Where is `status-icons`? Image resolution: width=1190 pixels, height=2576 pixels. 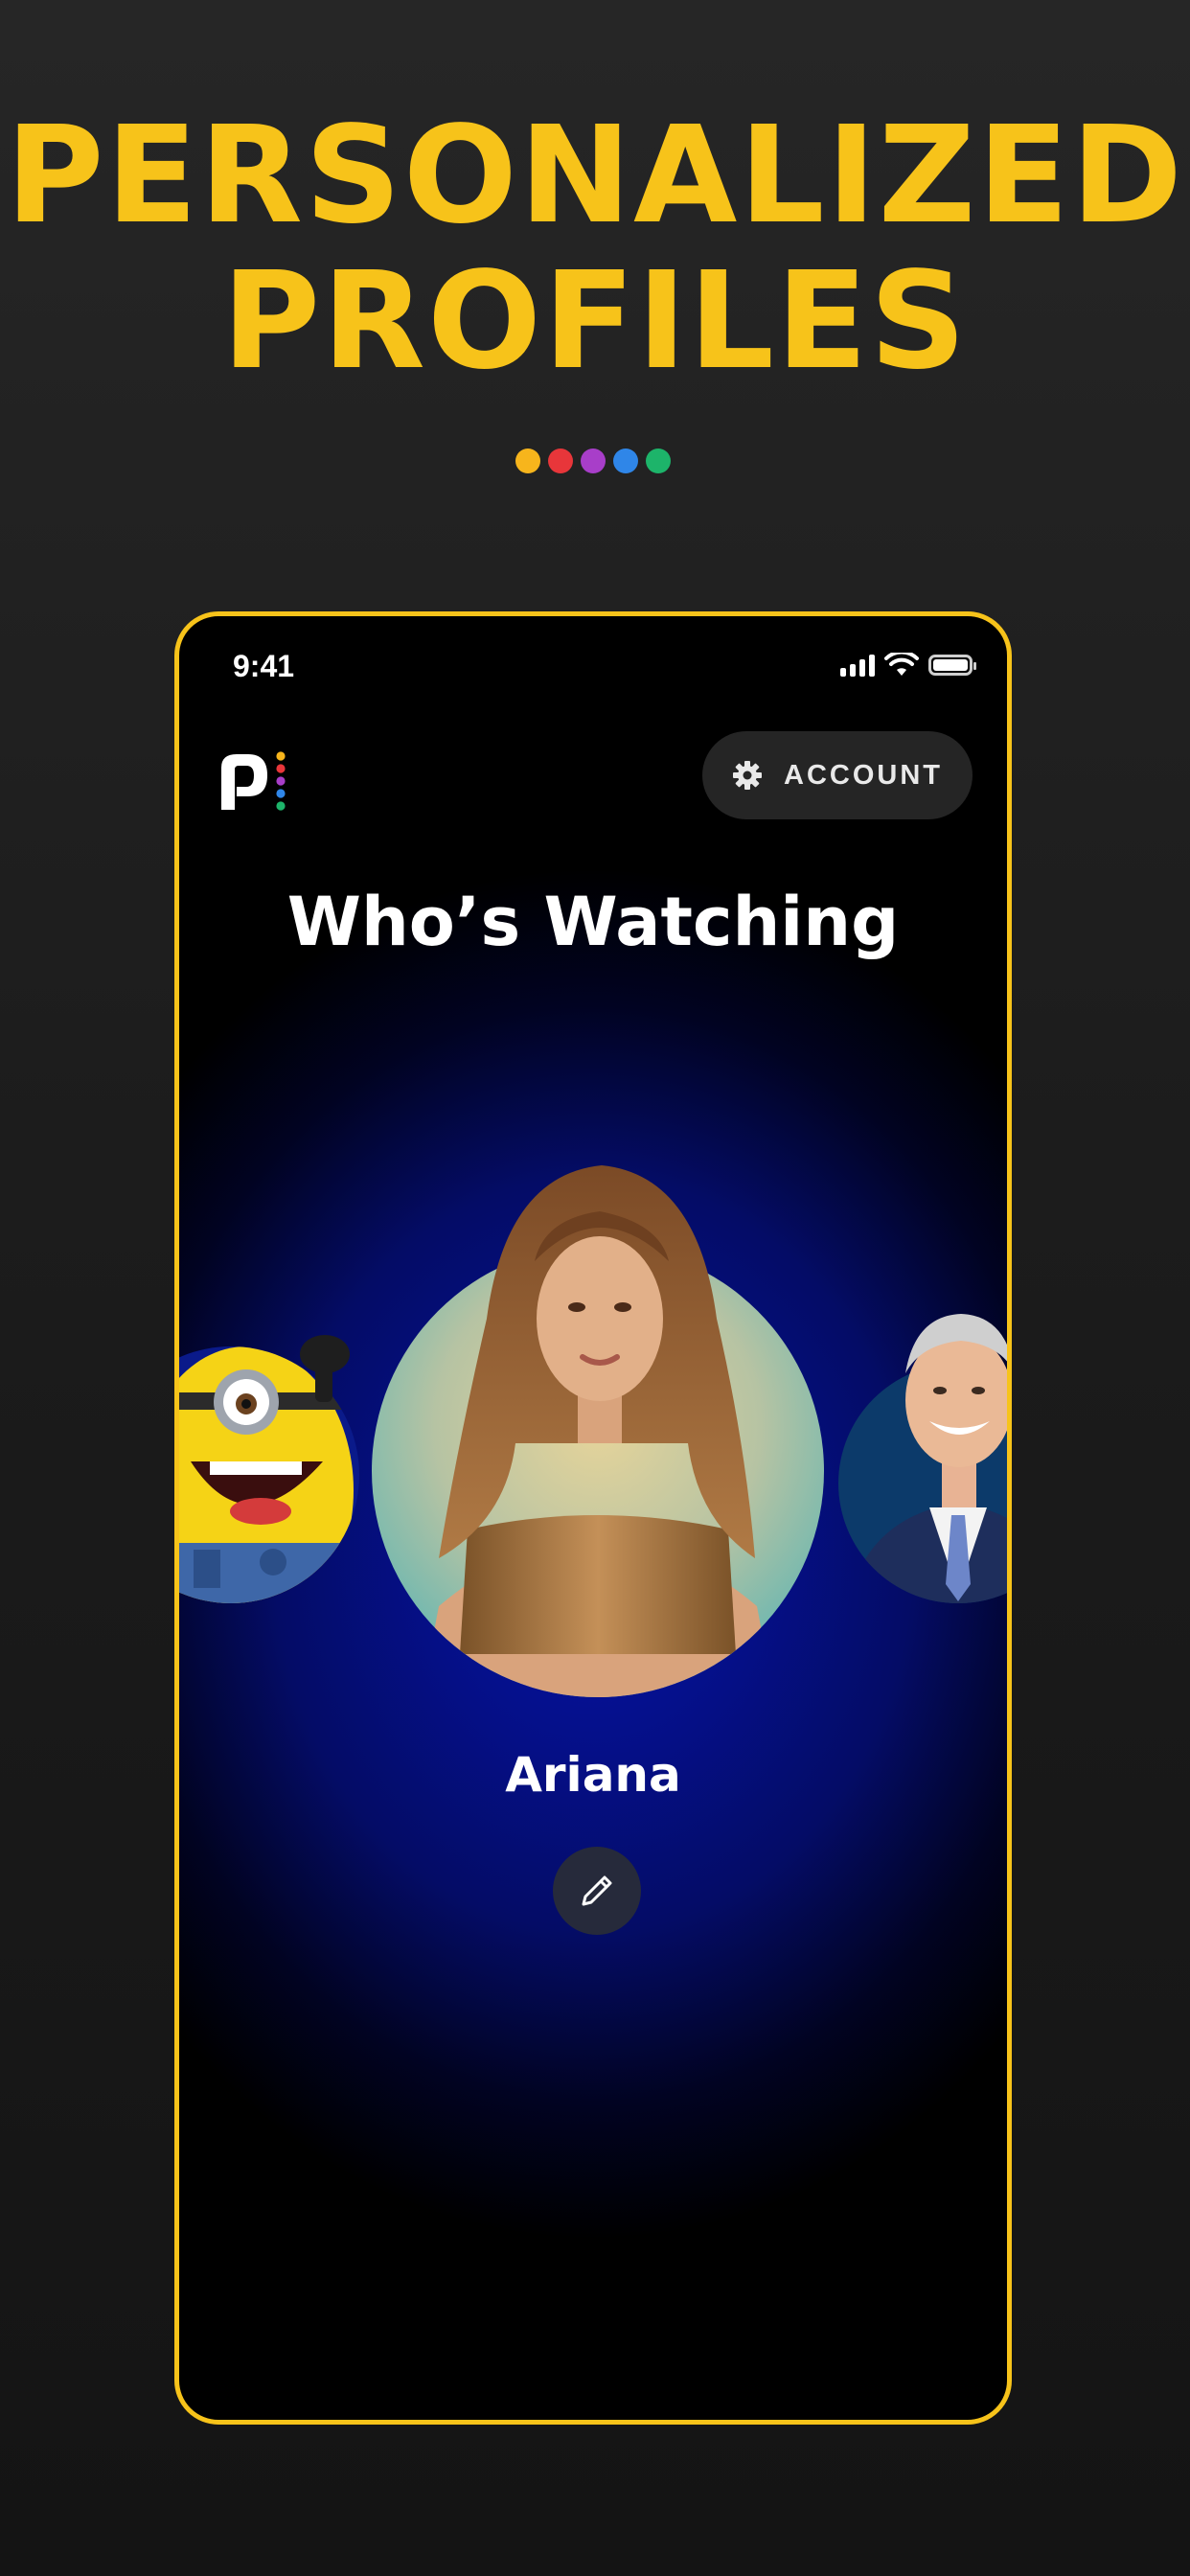 status-icons is located at coordinates (908, 665).